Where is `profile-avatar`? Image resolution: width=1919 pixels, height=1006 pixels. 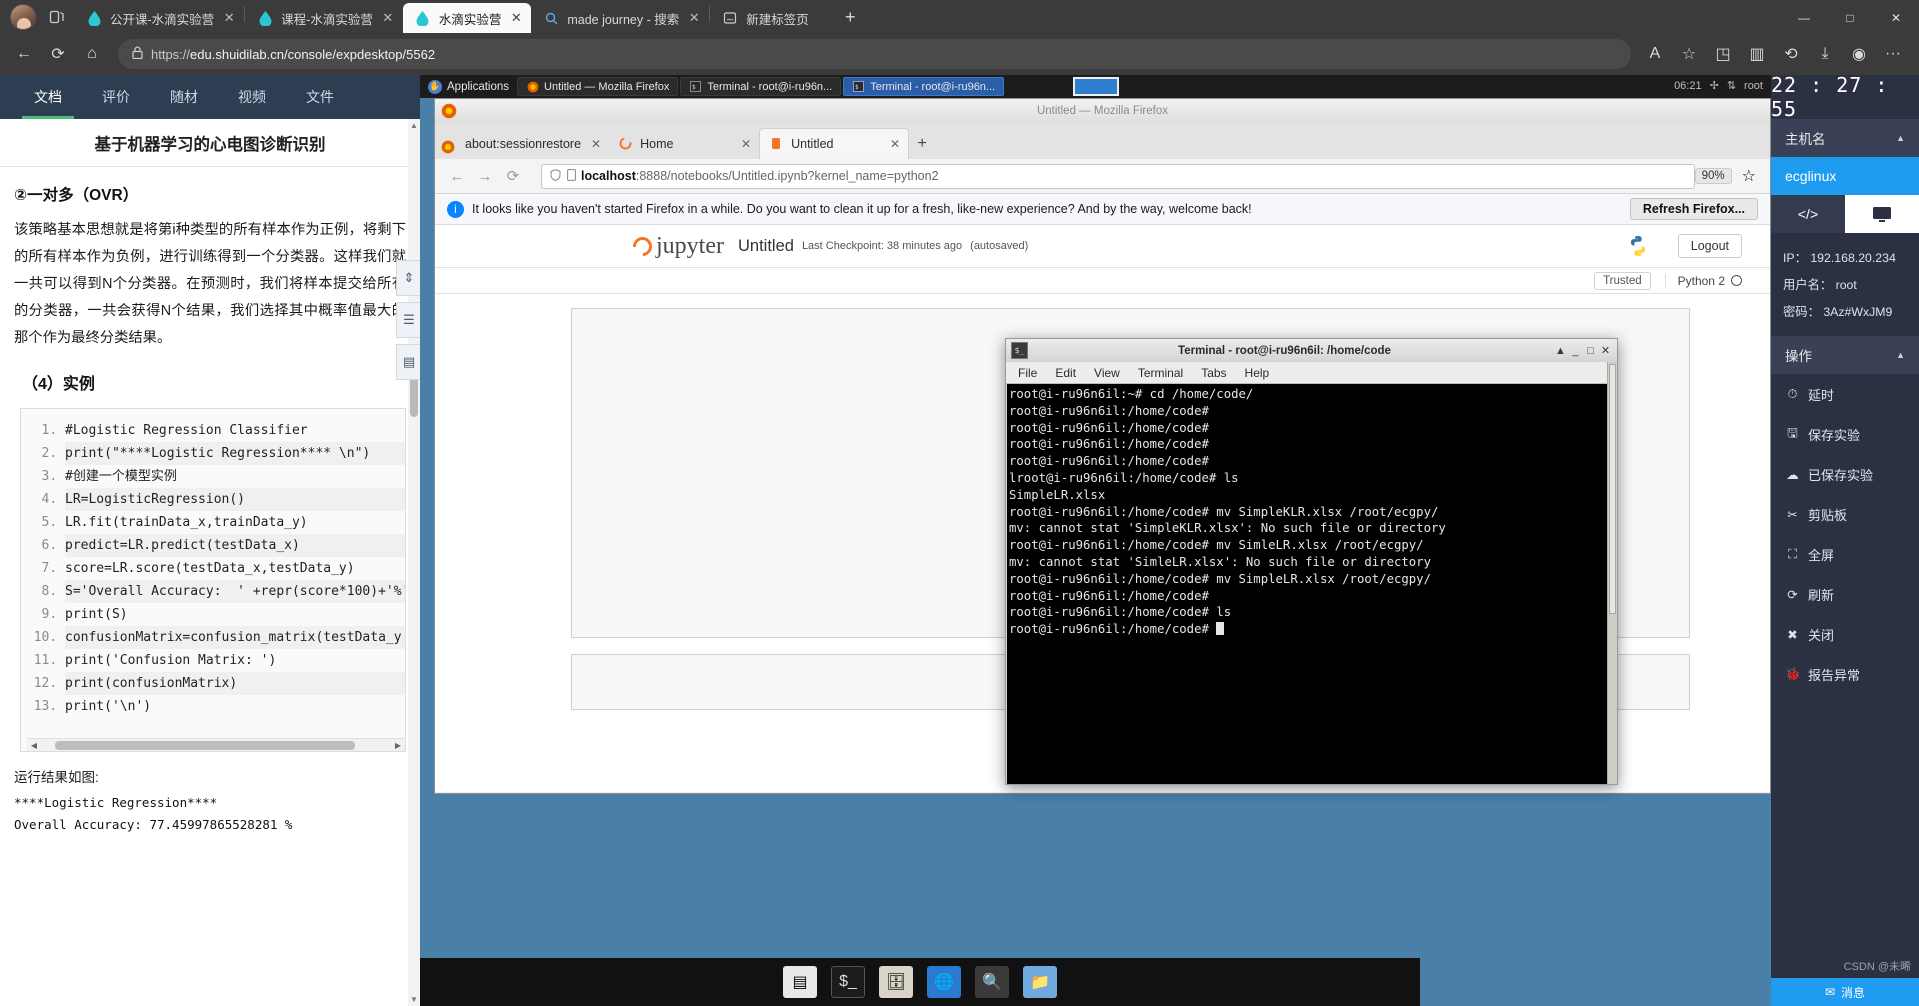
profile-avatar is located at coordinates (23, 17).